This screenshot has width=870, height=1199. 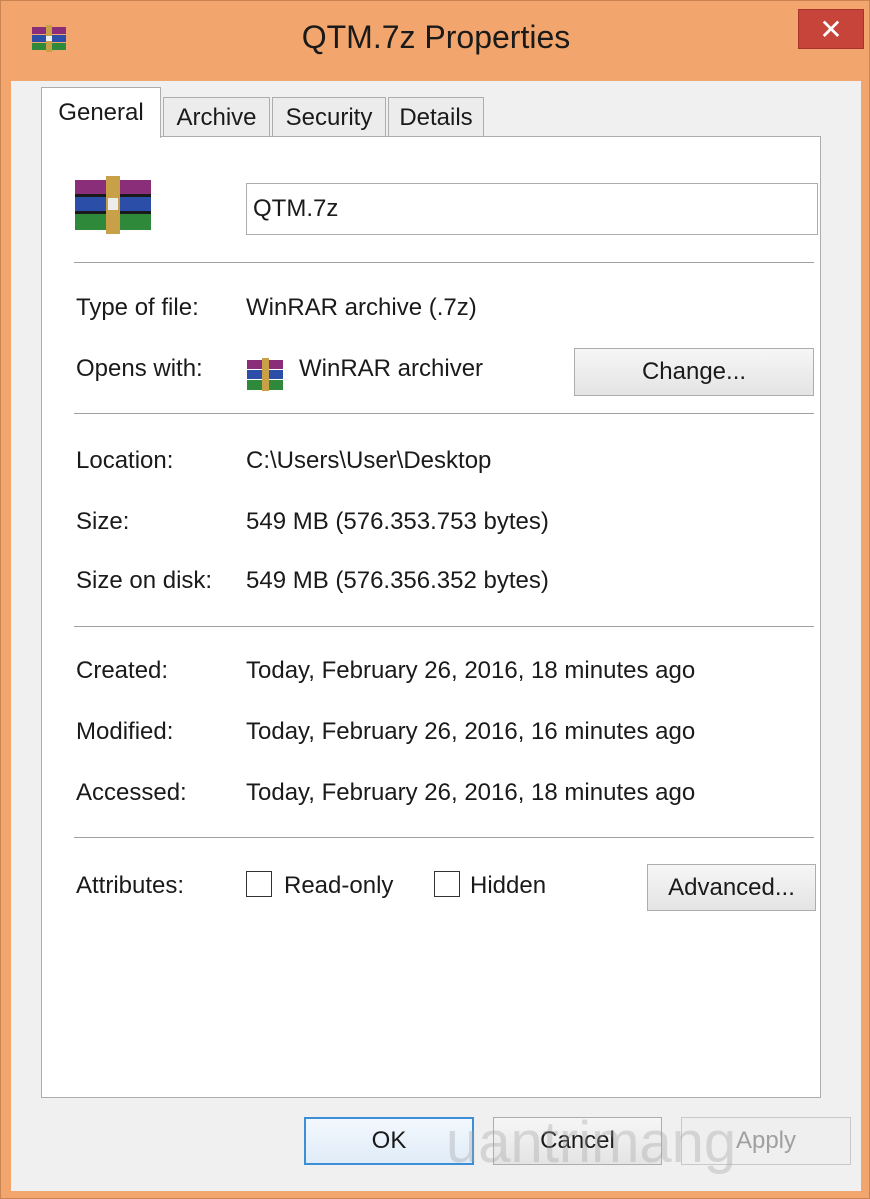 I want to click on opens-with-label: Opens with:, so click(x=139, y=368).